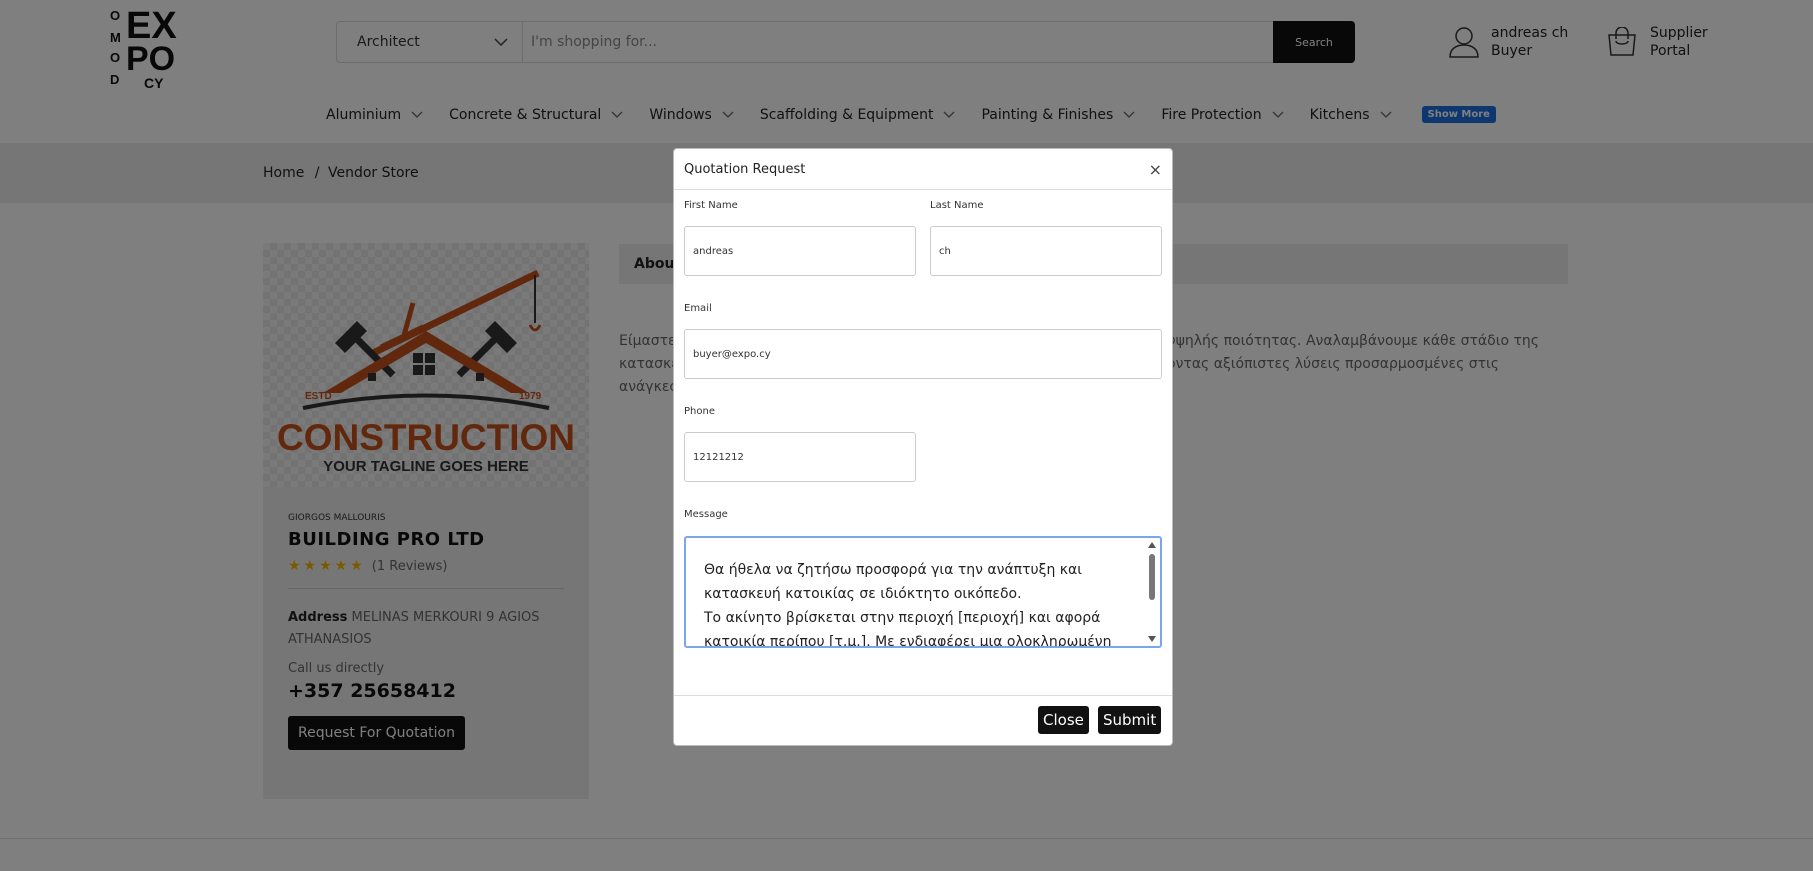 This screenshot has height=871, width=1813. What do you see at coordinates (923, 354) in the screenshot?
I see `email-field` at bounding box center [923, 354].